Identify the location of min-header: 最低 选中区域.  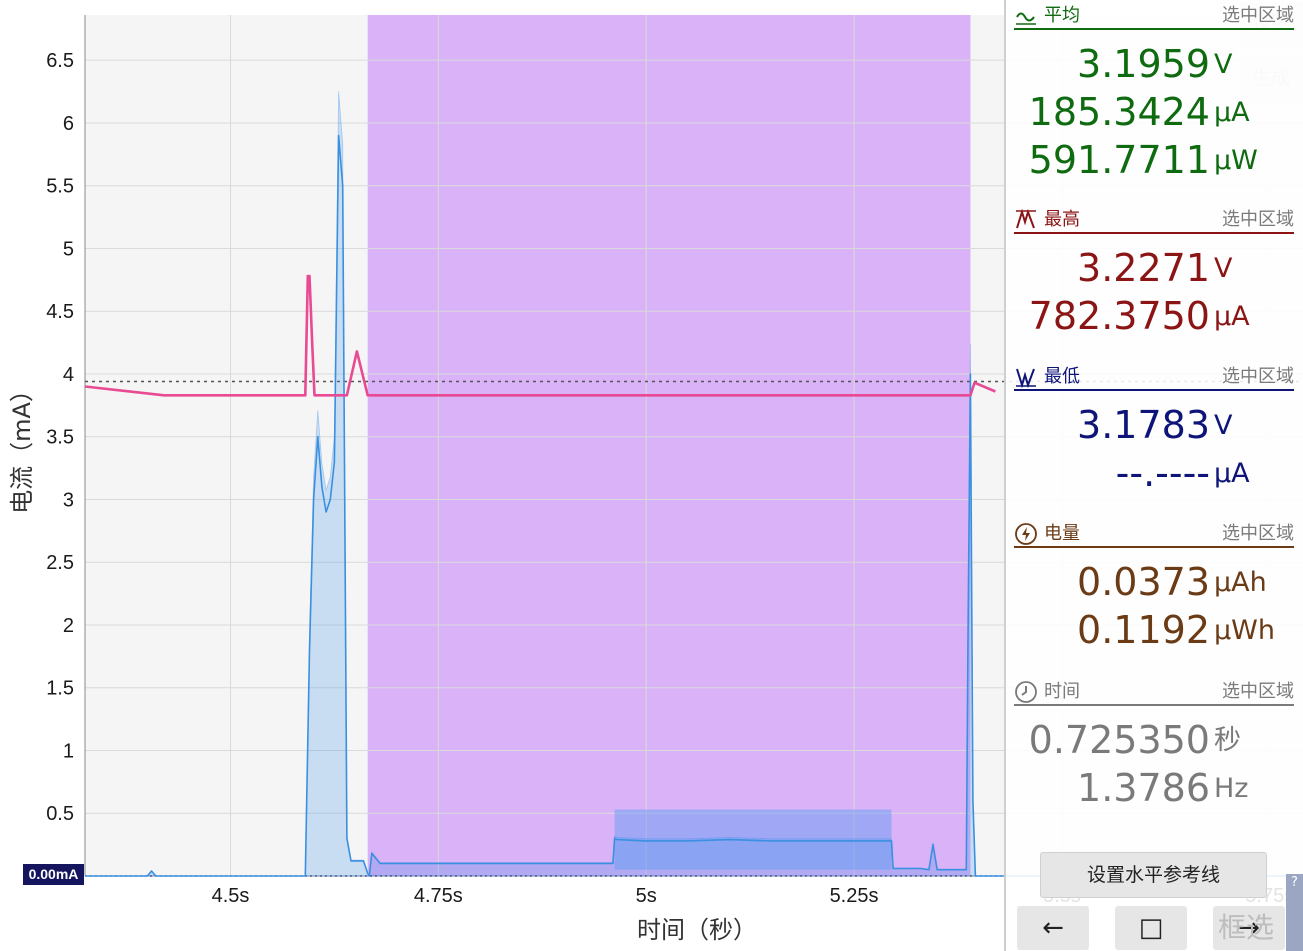
(1154, 378).